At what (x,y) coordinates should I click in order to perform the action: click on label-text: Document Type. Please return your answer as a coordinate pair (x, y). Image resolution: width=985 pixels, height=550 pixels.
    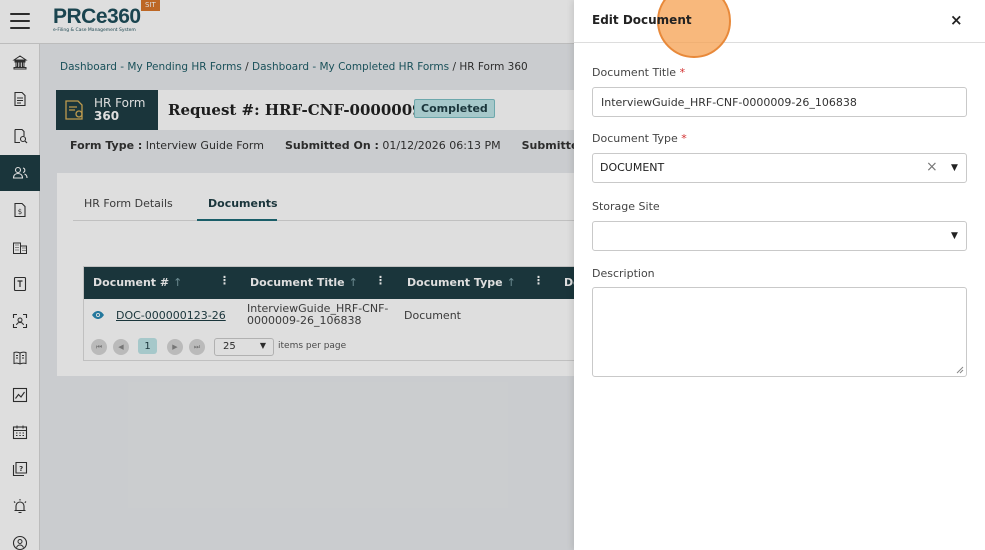
    Looking at the image, I should click on (635, 138).